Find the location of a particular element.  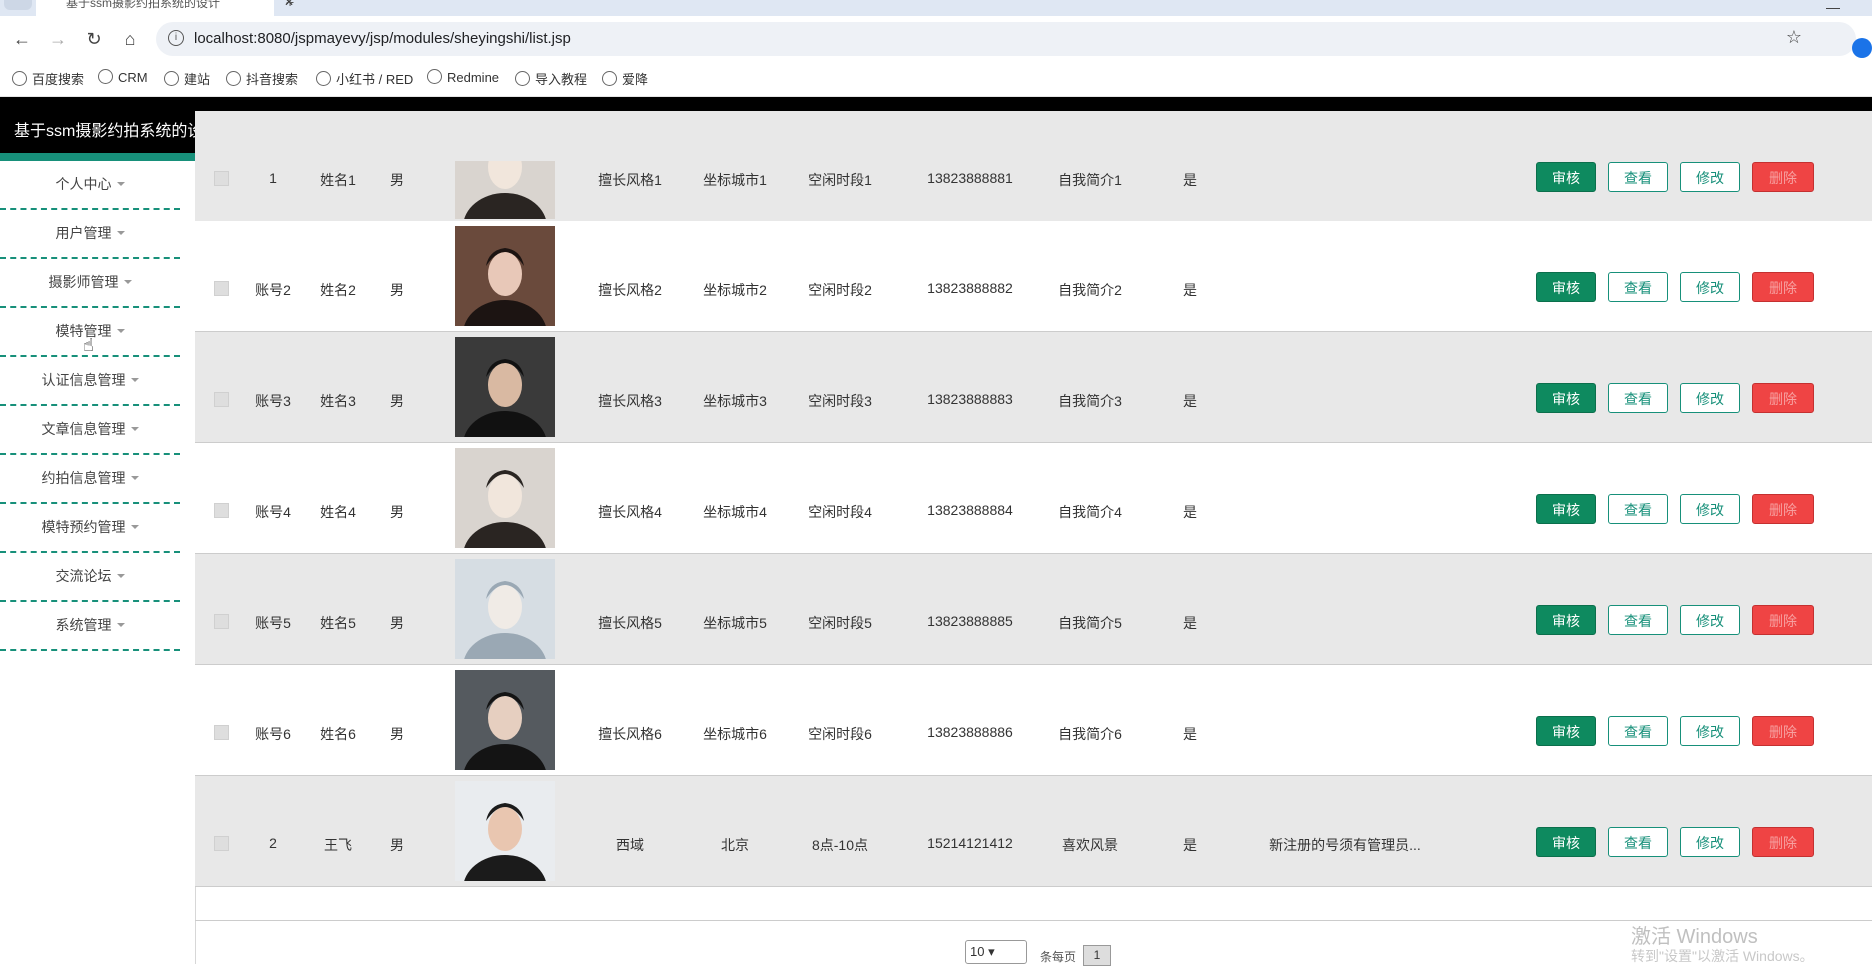

sidebar-item-model-booking: 模特预约管理 is located at coordinates (90, 528).